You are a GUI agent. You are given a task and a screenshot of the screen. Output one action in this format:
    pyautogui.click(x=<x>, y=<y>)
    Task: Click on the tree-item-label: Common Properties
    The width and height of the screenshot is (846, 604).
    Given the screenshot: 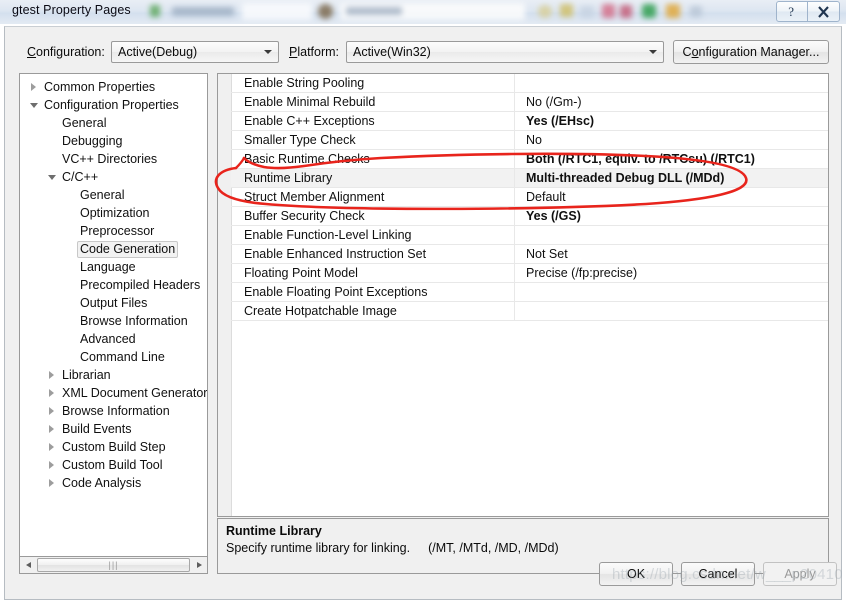 What is the action you would take?
    pyautogui.click(x=100, y=87)
    